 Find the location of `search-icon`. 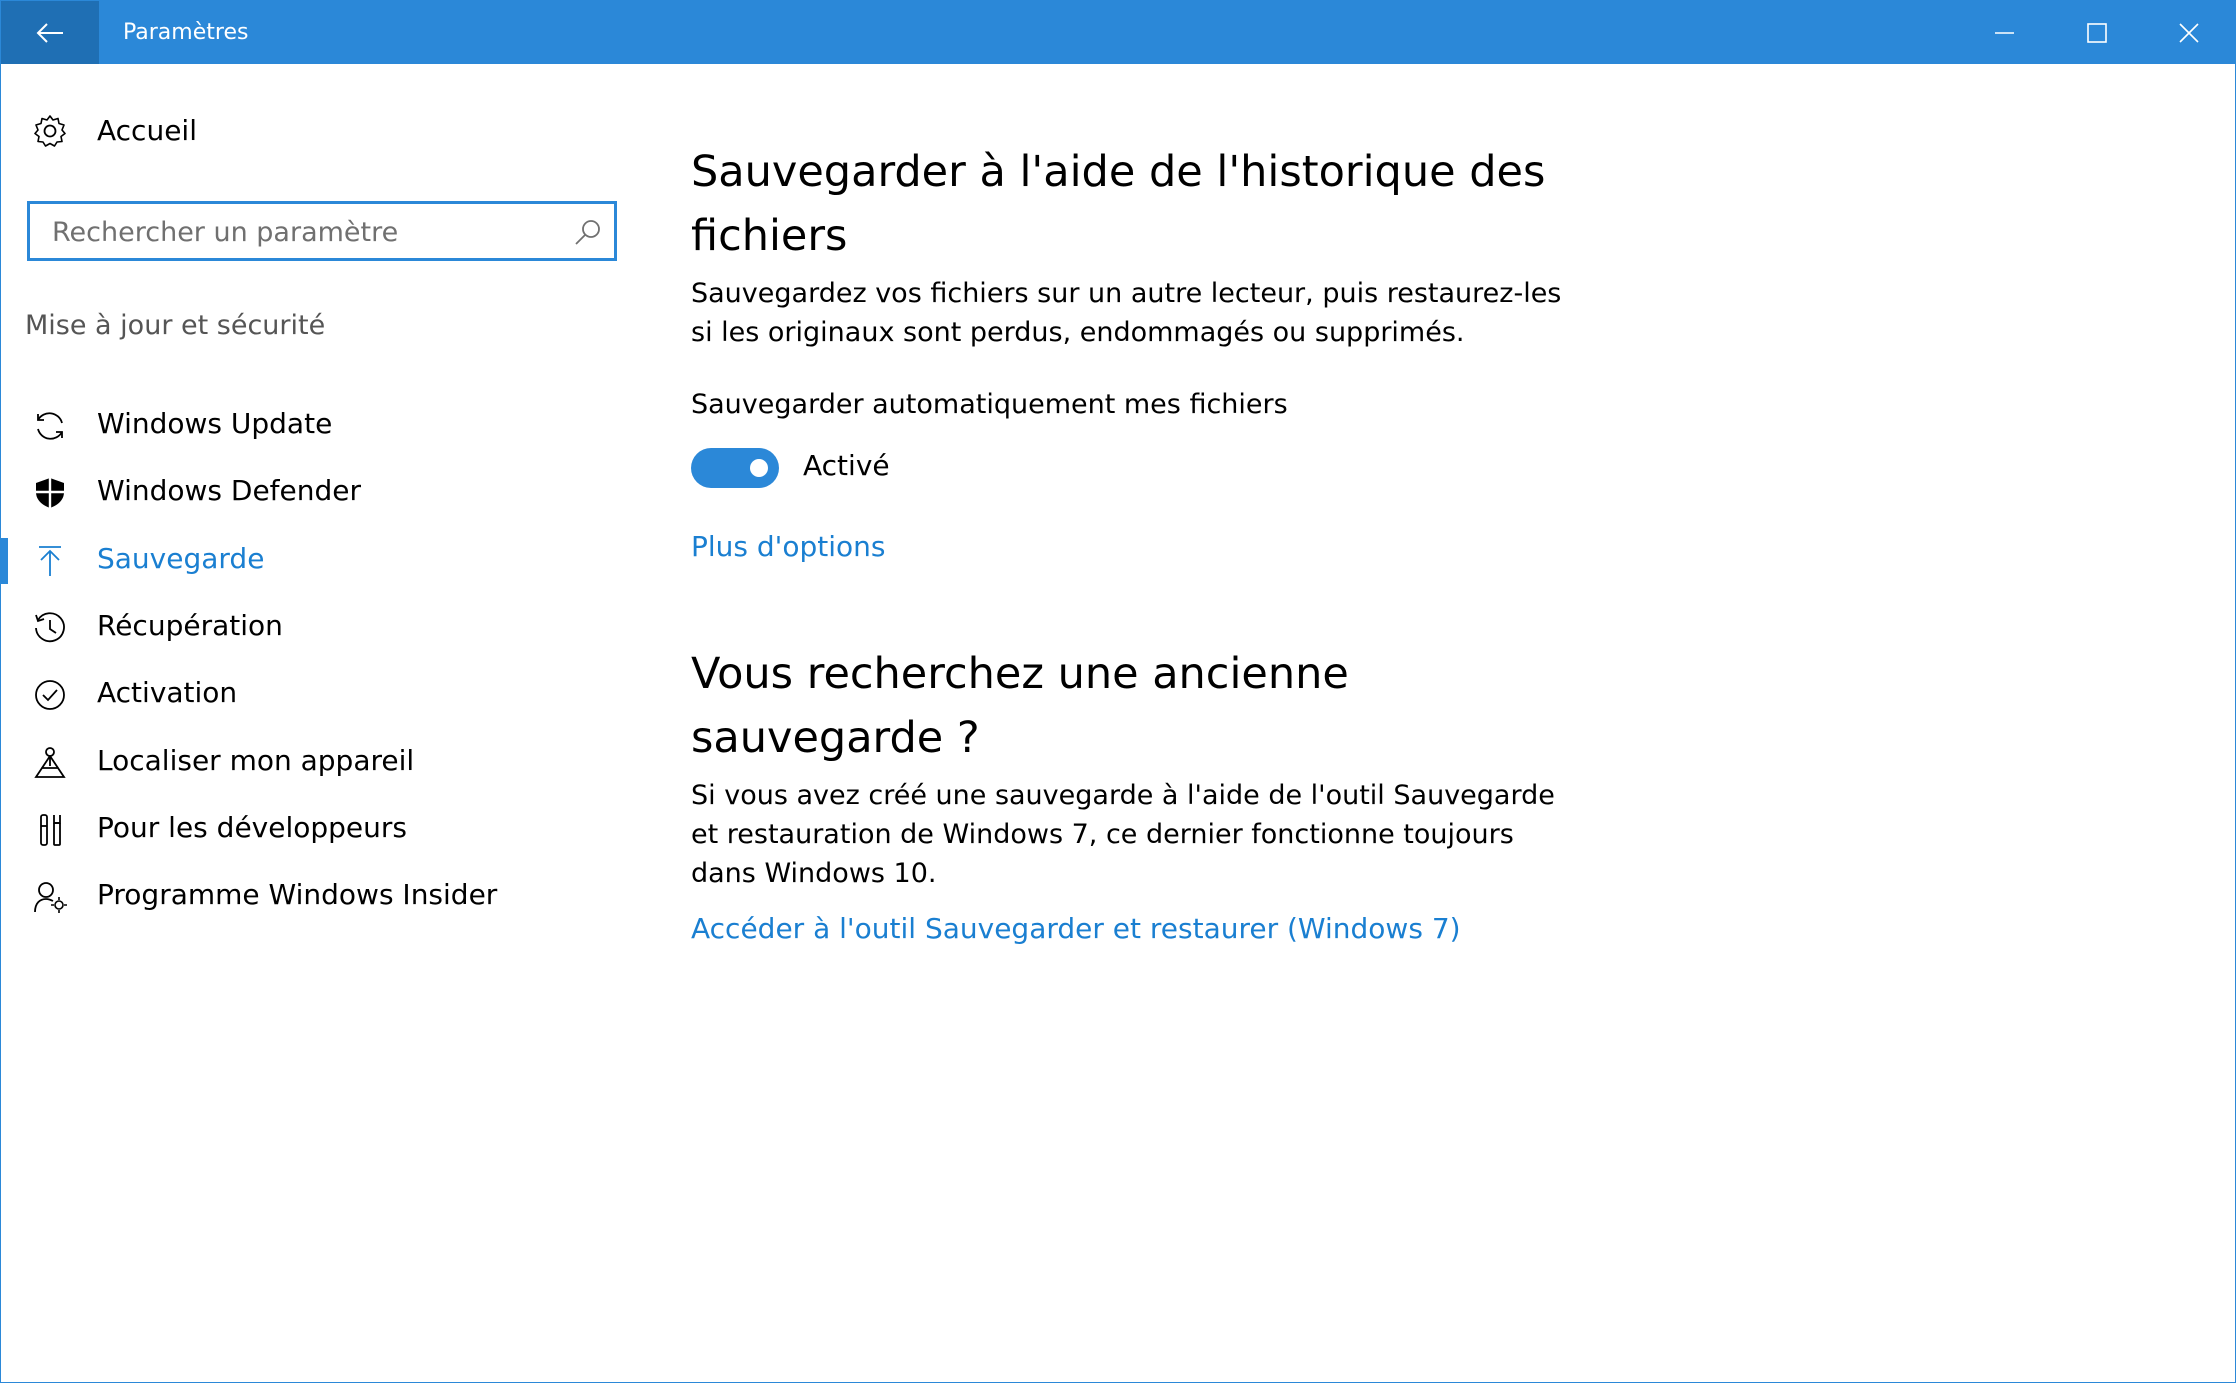

search-icon is located at coordinates (587, 232).